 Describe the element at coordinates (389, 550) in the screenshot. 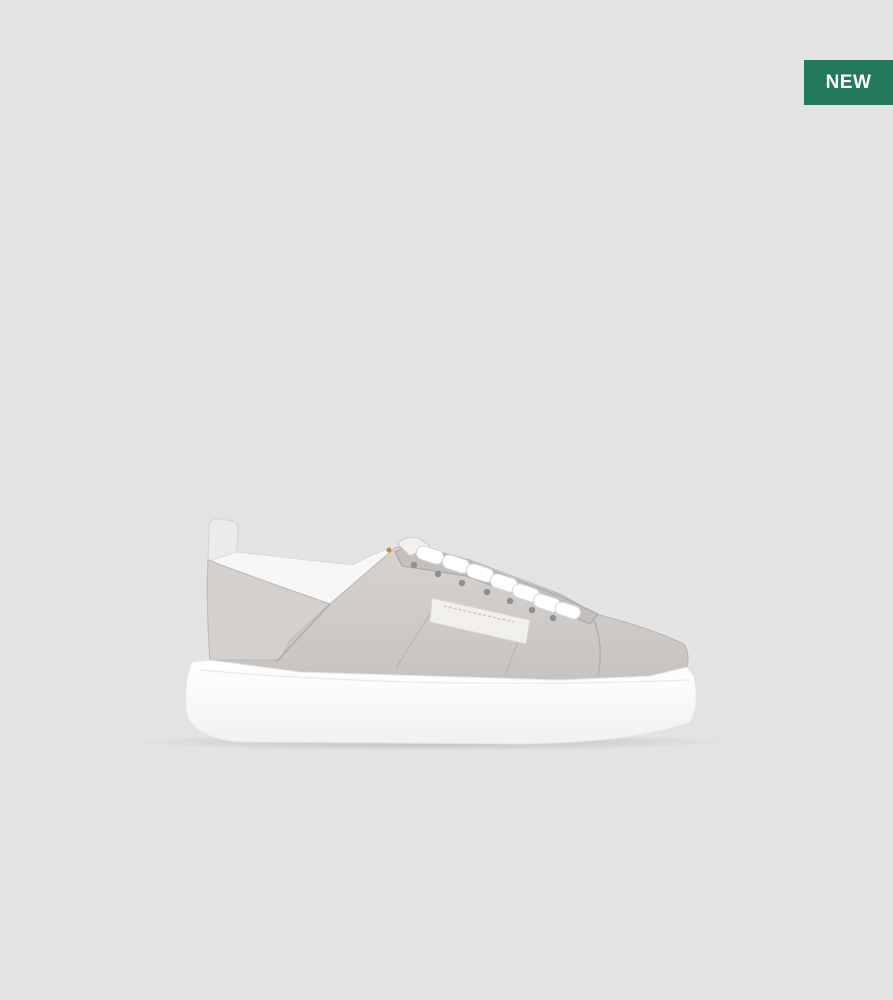

I see `tongue-logo-dot` at that location.